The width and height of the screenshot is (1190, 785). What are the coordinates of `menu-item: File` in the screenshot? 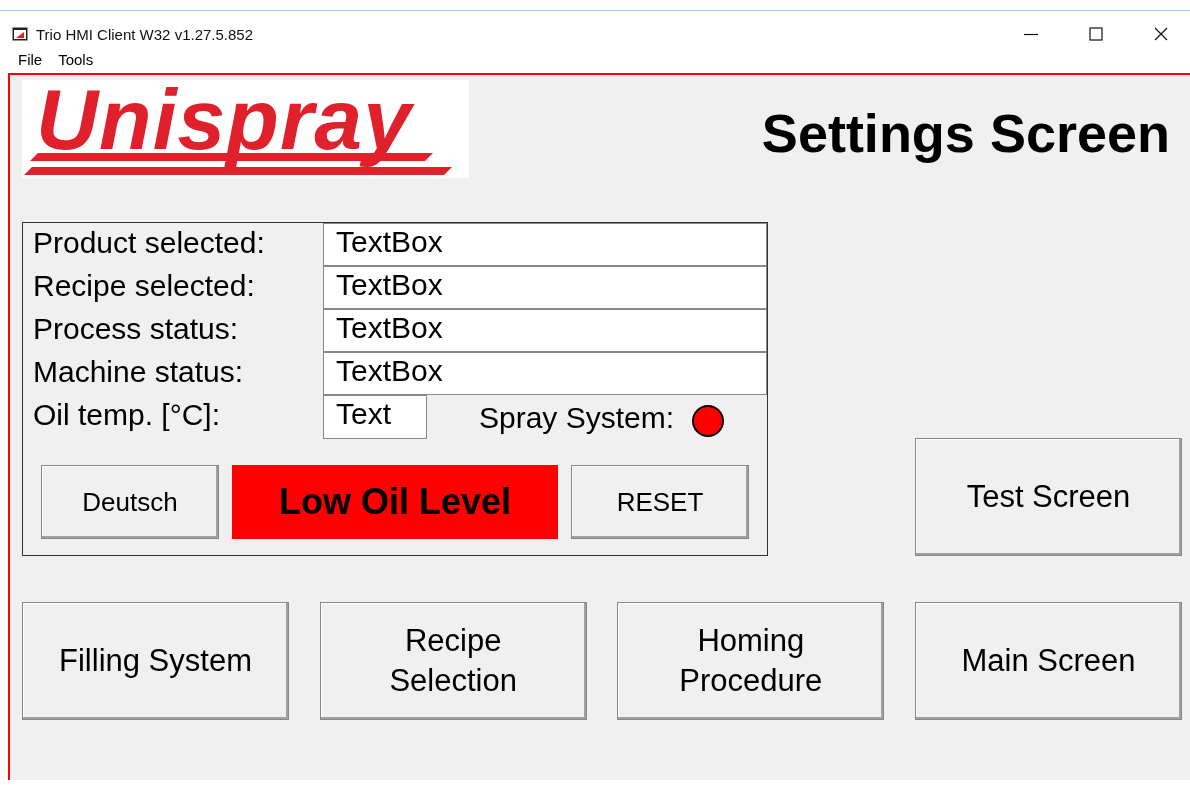 It's located at (30, 59).